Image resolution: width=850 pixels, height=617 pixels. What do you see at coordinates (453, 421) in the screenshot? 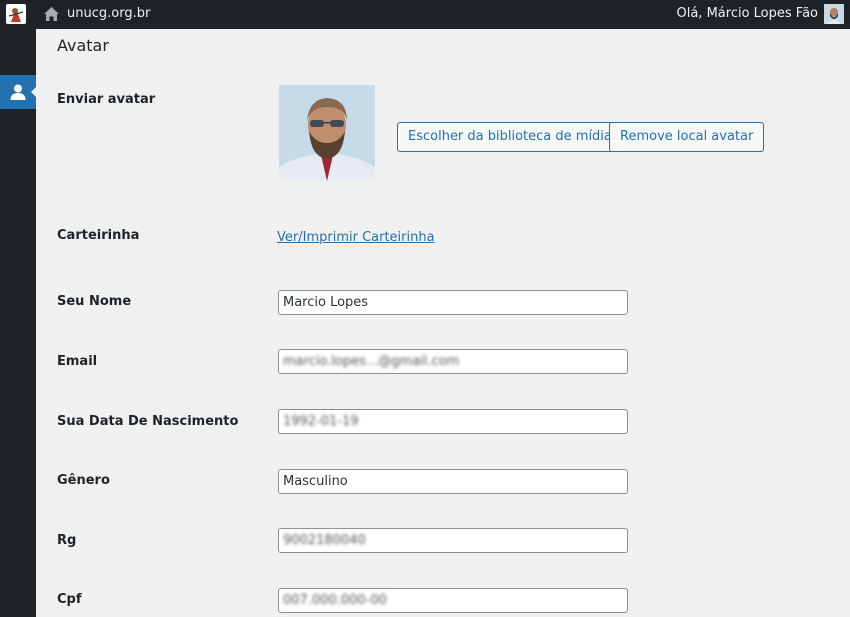
I see `birth-date-field: 1992-01-19` at bounding box center [453, 421].